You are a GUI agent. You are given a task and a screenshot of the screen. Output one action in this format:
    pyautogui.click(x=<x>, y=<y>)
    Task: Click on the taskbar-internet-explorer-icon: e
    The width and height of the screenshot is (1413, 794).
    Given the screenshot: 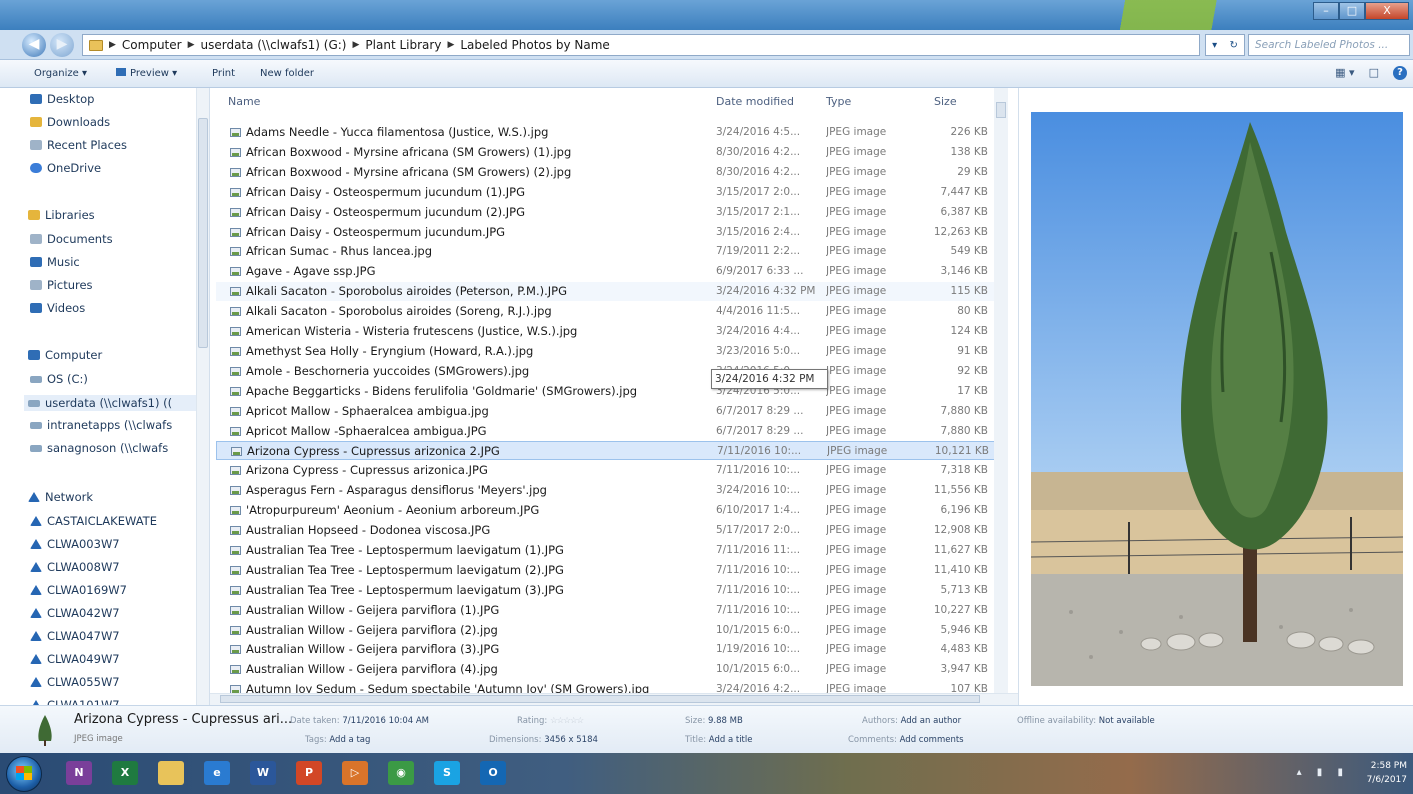 What is the action you would take?
    pyautogui.click(x=217, y=773)
    